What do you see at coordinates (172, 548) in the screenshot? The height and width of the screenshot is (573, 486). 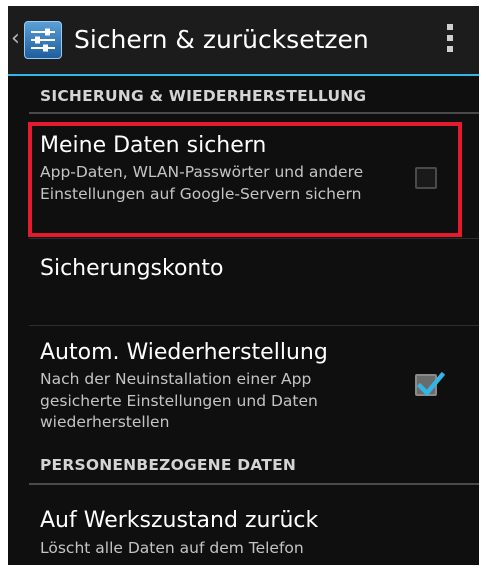 I see `item-summary: Löscht alle Daten auf dem Telefon` at bounding box center [172, 548].